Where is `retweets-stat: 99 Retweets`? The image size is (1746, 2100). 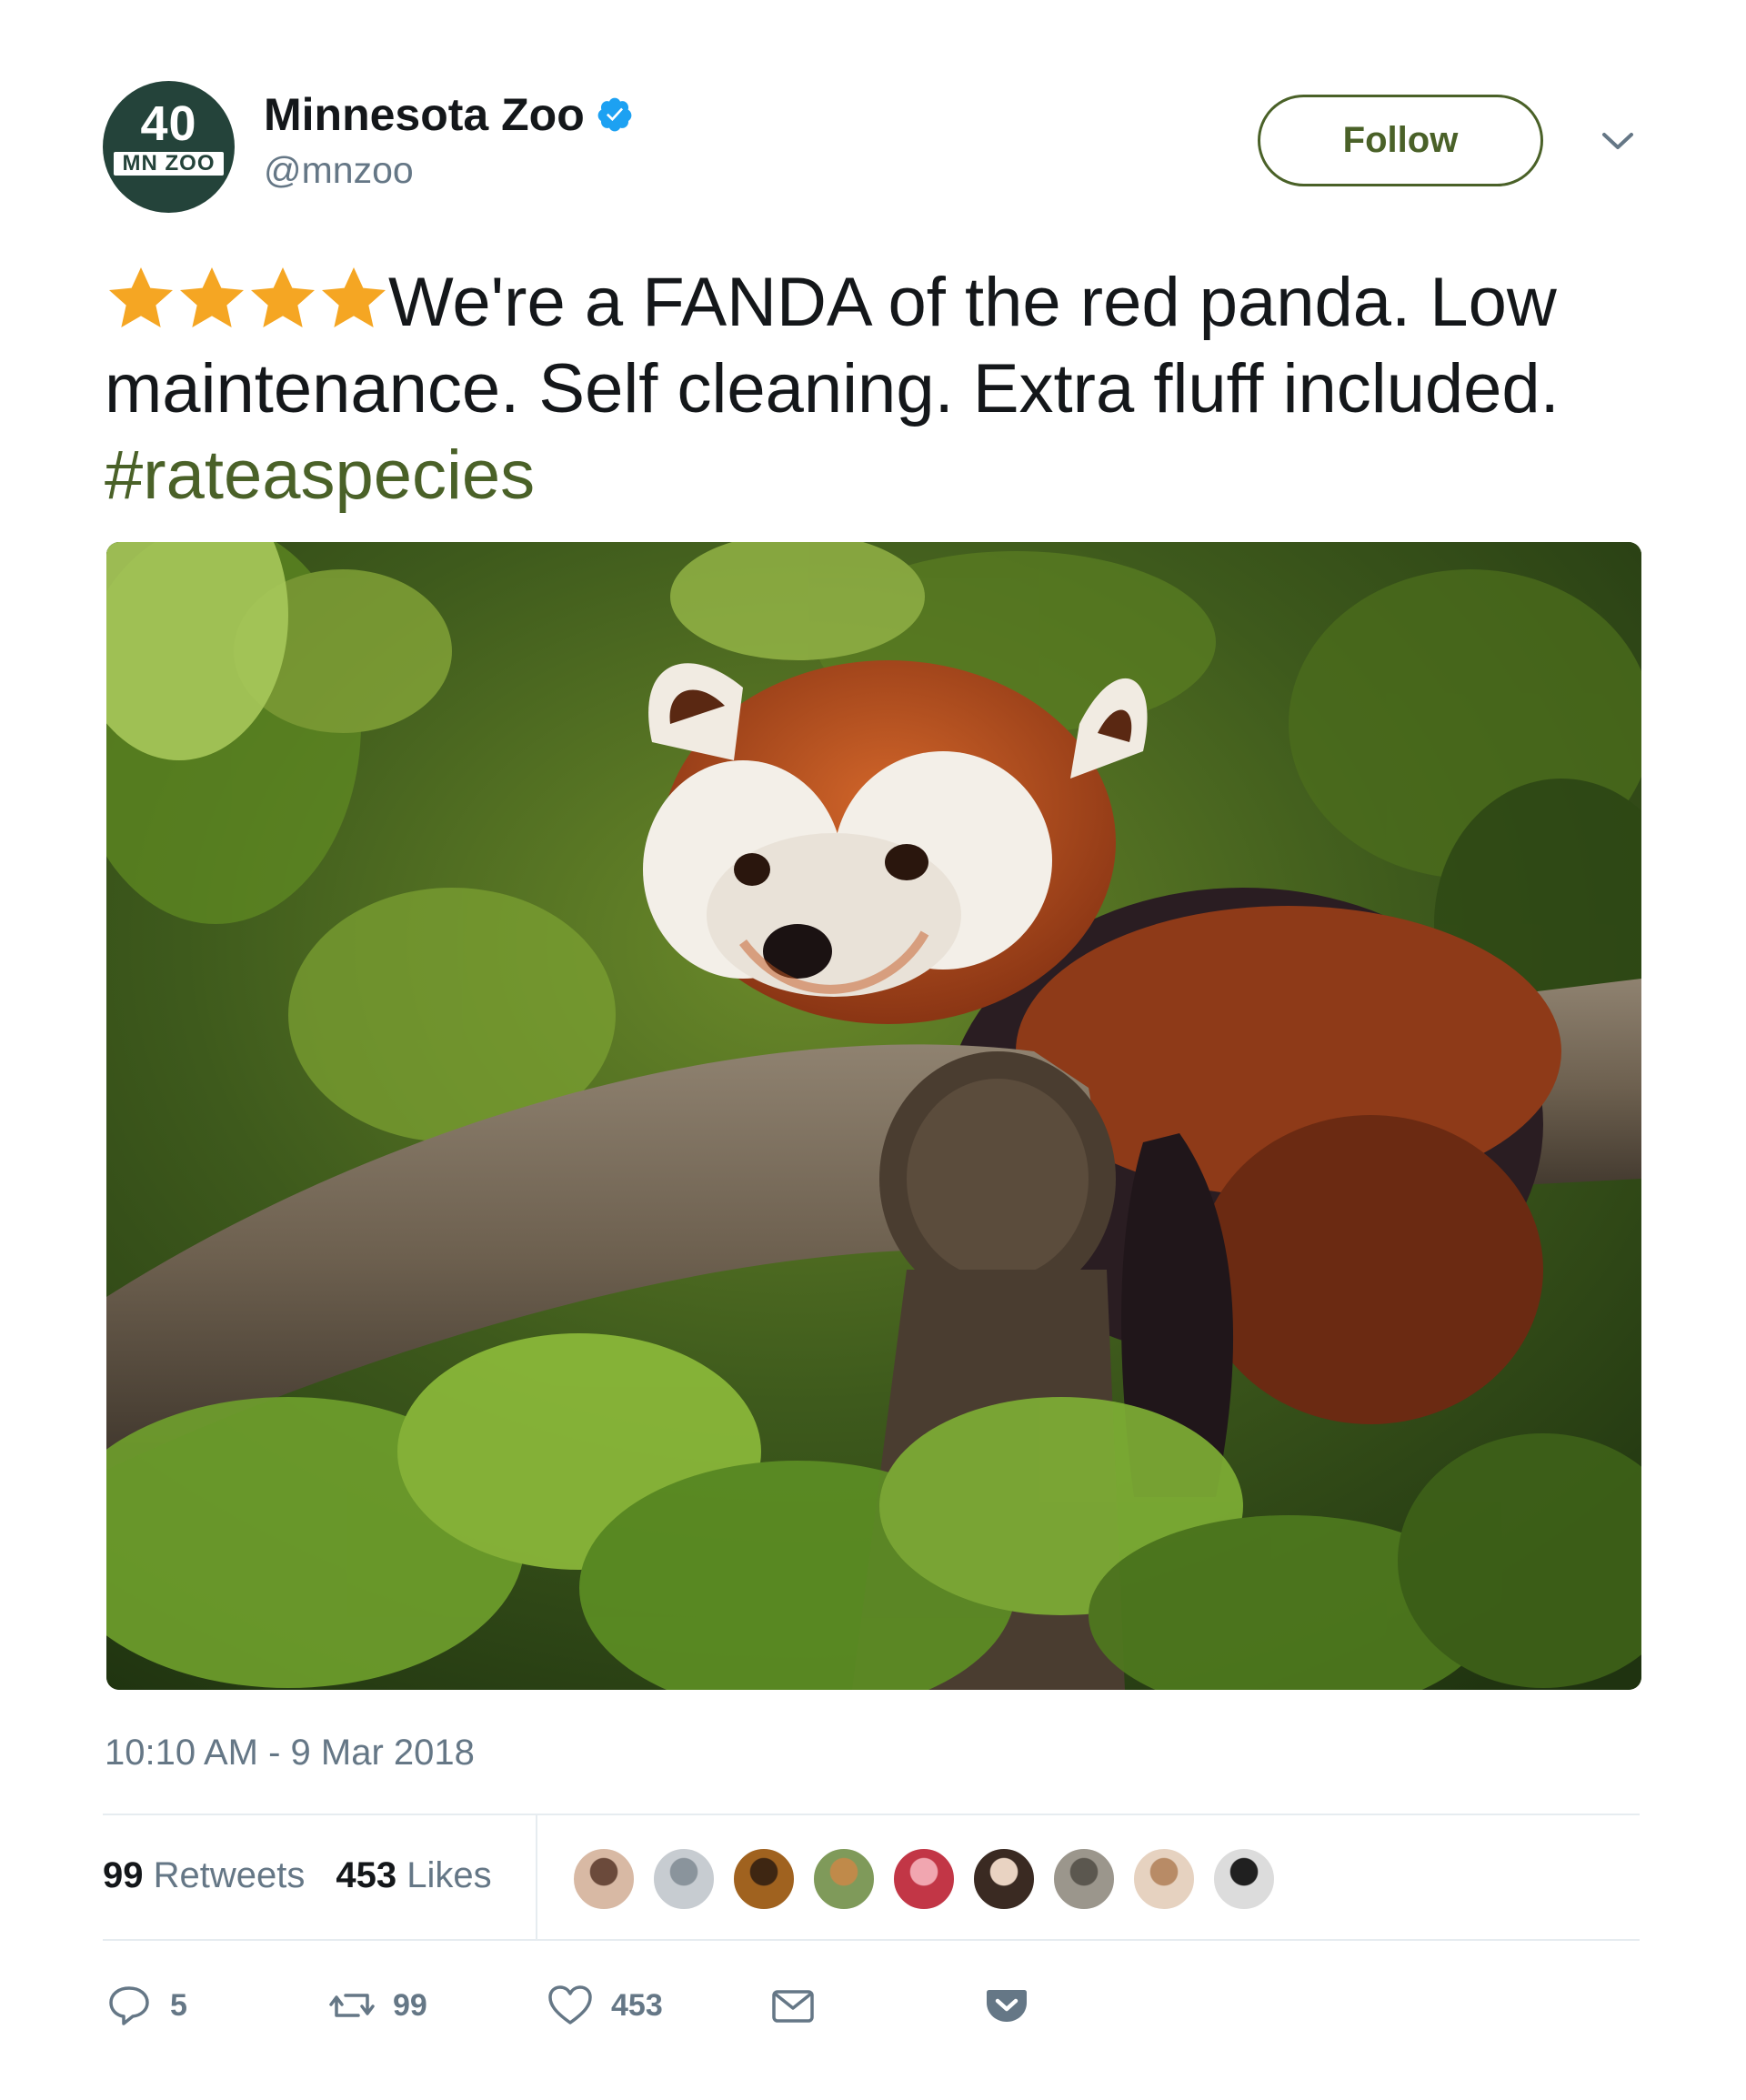 retweets-stat: 99 Retweets is located at coordinates (204, 1876).